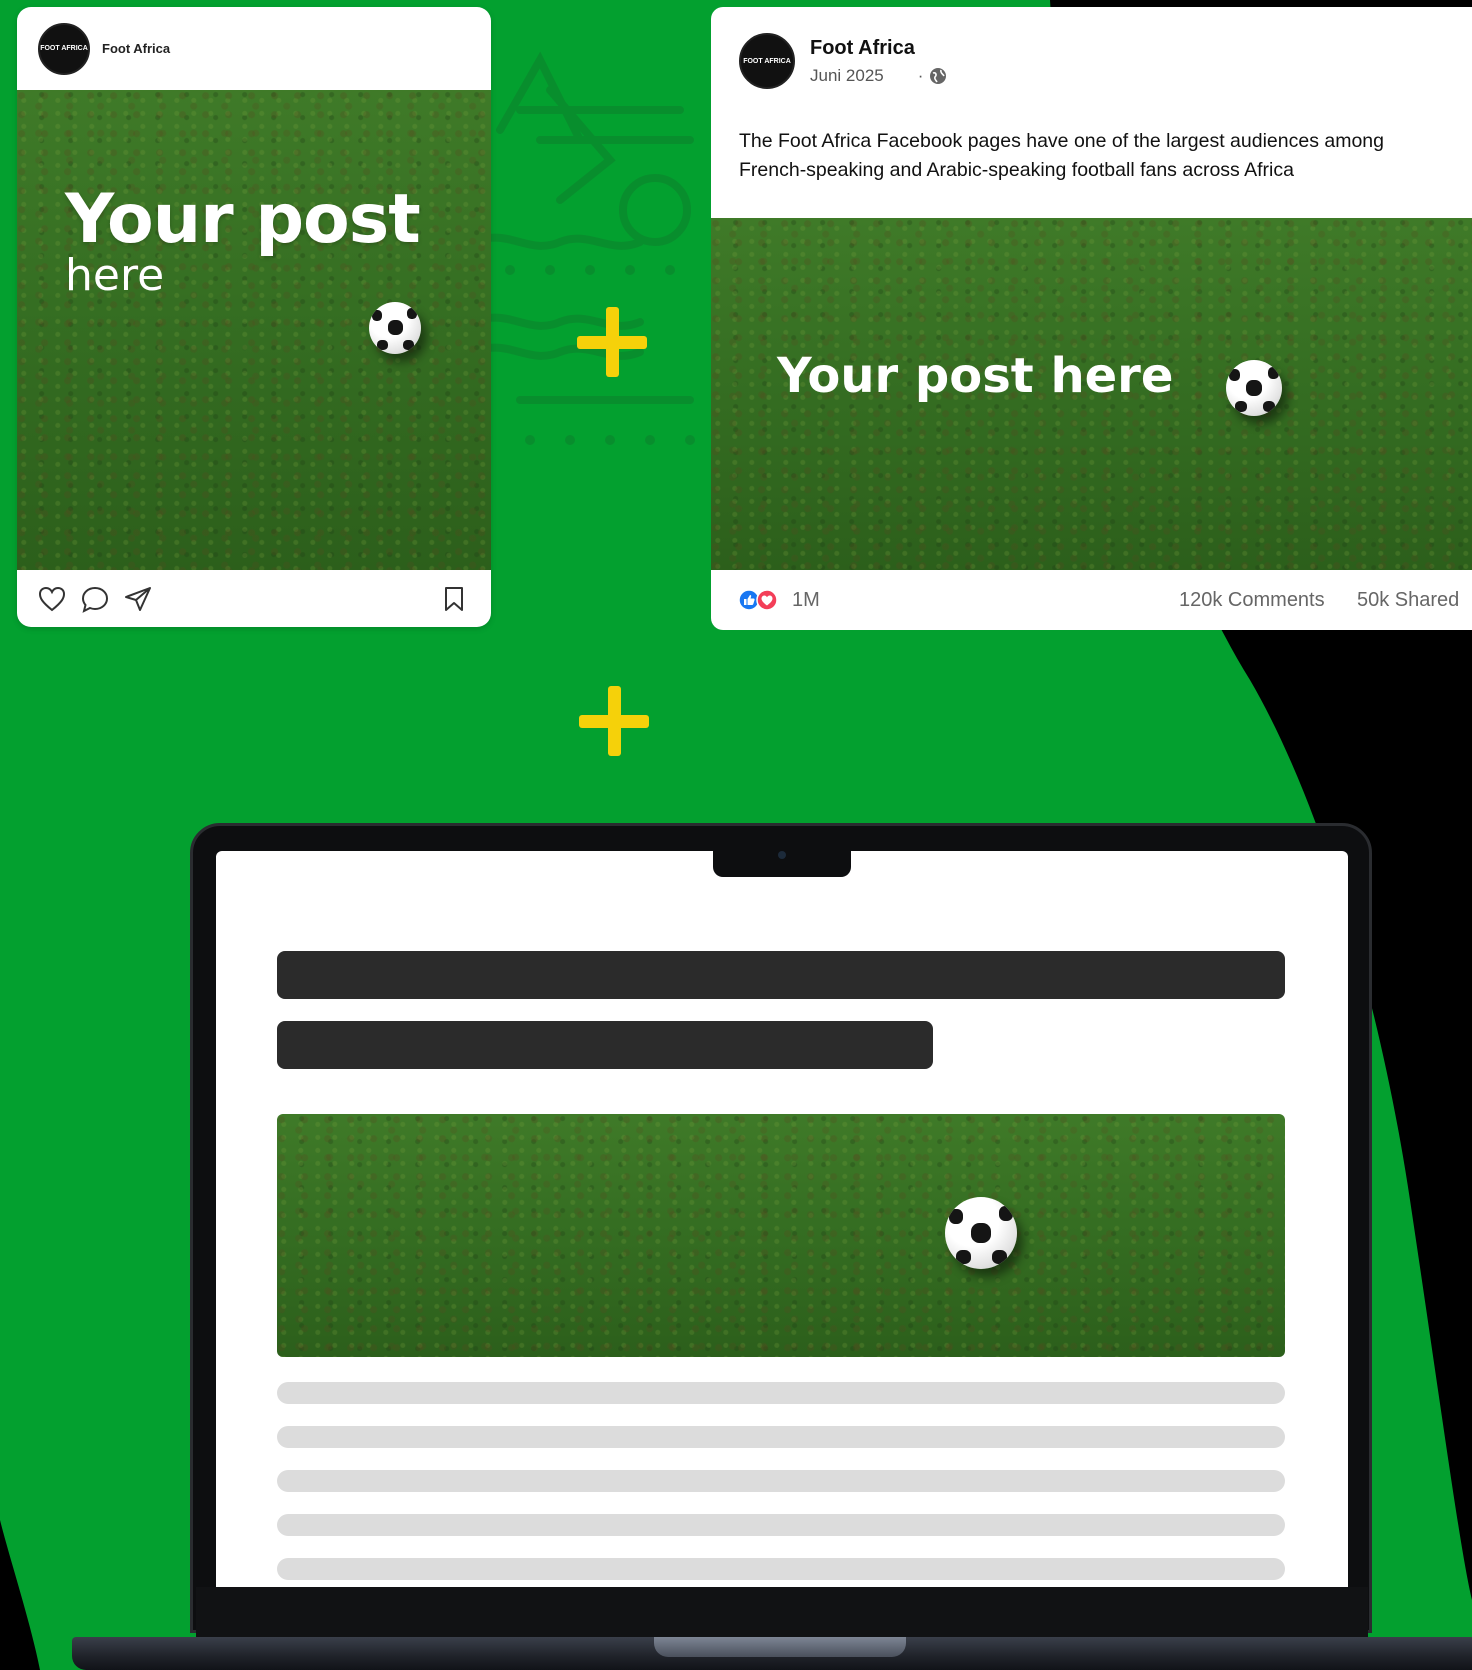  I want to click on laptop-opening-notch, so click(780, 1647).